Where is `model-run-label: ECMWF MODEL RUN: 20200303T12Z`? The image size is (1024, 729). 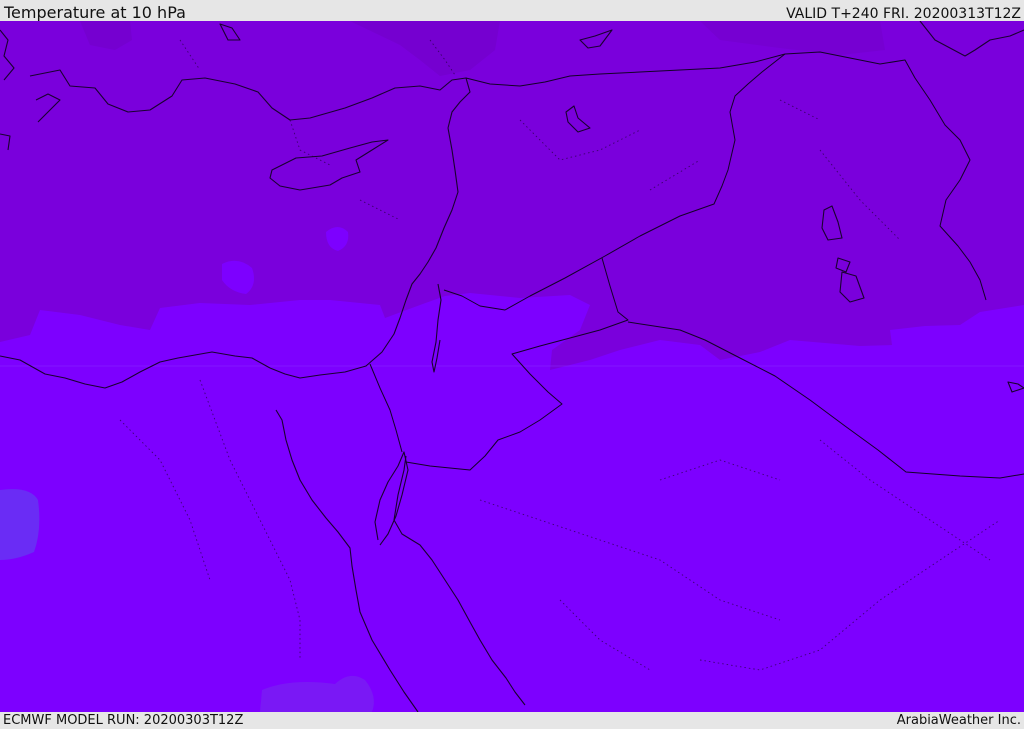
model-run-label: ECMWF MODEL RUN: 20200303T12Z is located at coordinates (123, 720).